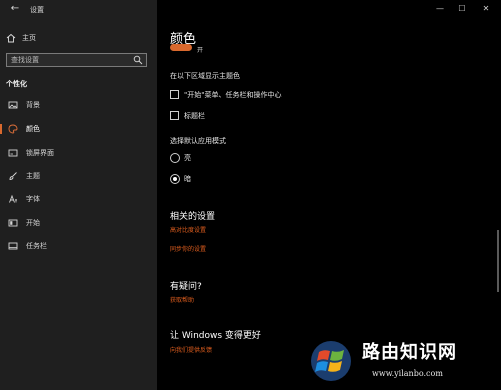  I want to click on close-button: ✕, so click(486, 9).